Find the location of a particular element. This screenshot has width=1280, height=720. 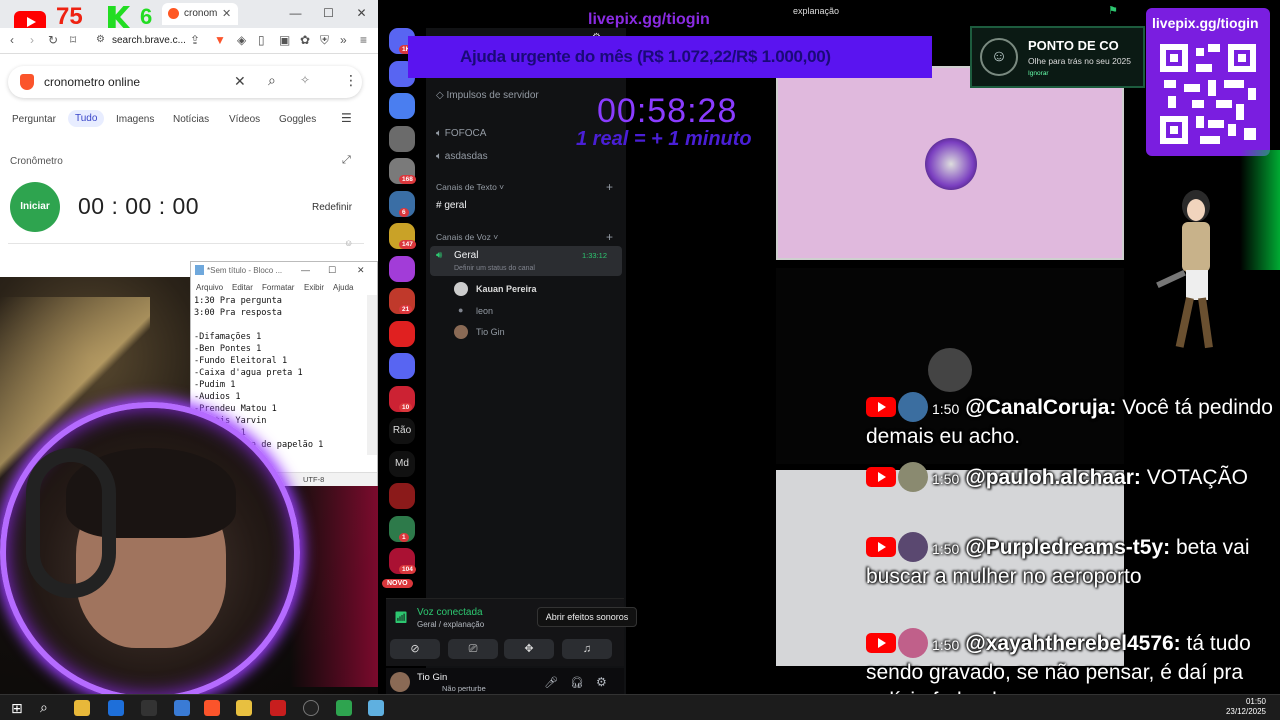

filter-icon: ☰ is located at coordinates (346, 118).